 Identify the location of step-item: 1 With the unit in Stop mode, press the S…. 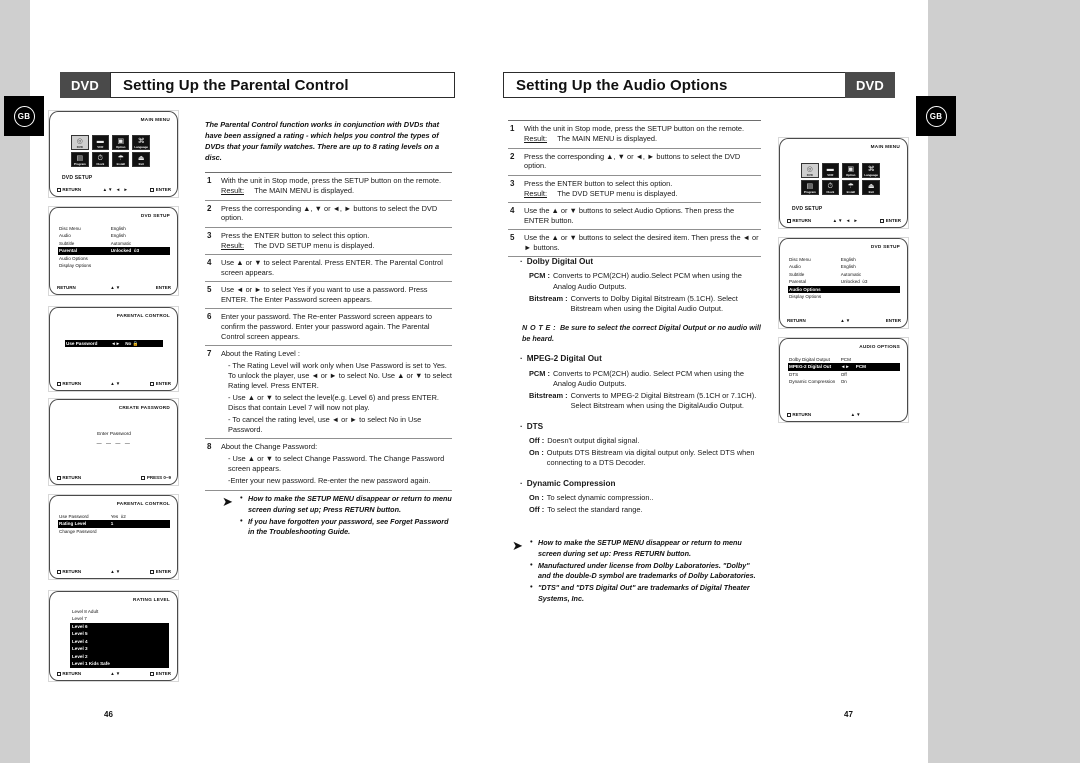
(328, 186).